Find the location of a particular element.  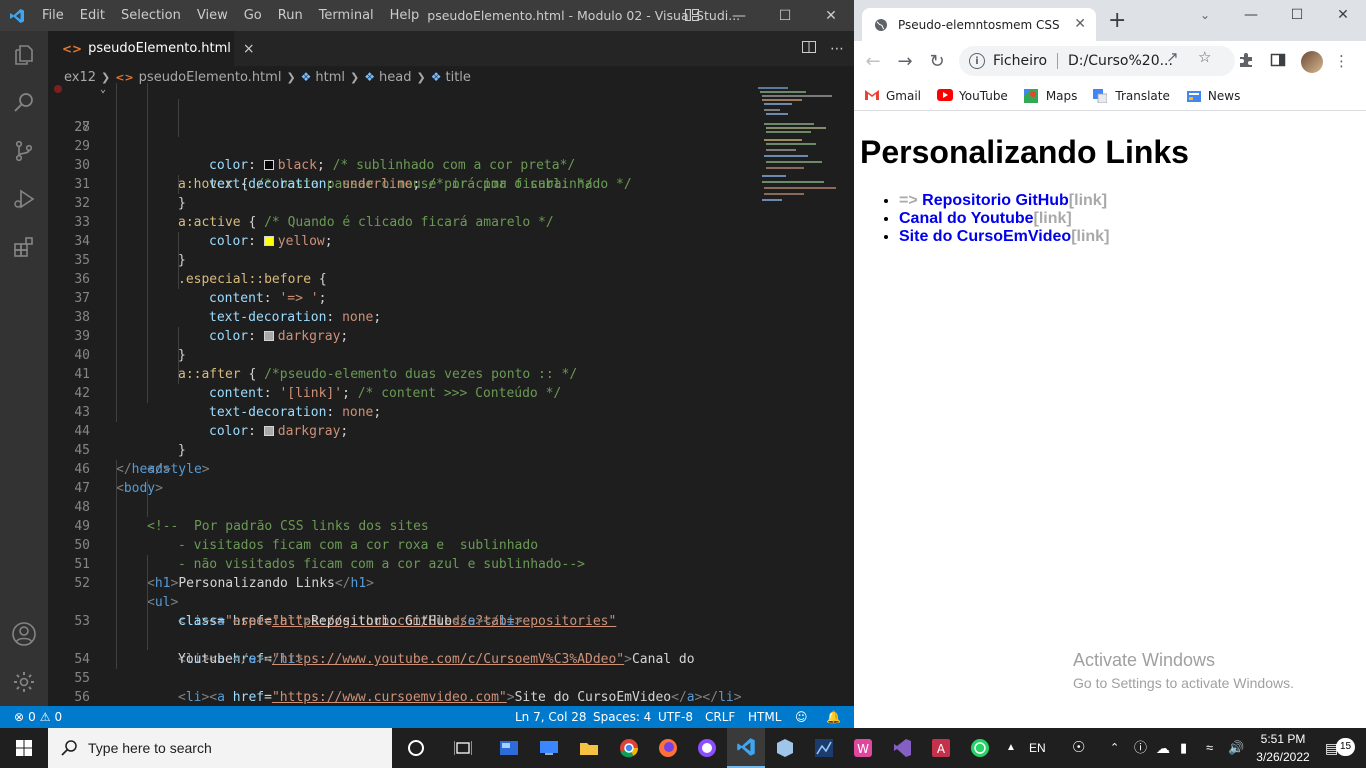

news-widget-icon is located at coordinates (509, 748).